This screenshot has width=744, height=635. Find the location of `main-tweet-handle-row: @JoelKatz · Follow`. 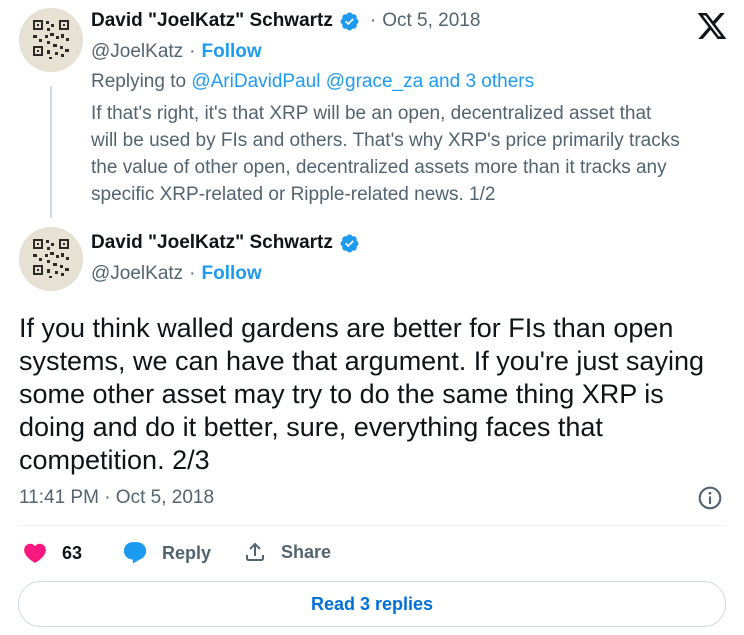

main-tweet-handle-row: @JoelKatz · Follow is located at coordinates (176, 274).